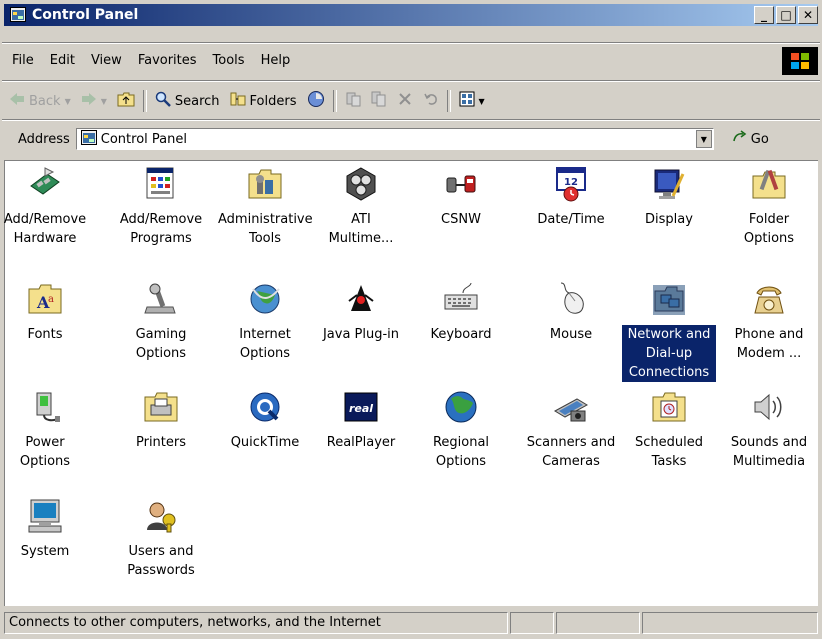  Describe the element at coordinates (769, 184) in the screenshot. I see `folder-options-icon` at that location.